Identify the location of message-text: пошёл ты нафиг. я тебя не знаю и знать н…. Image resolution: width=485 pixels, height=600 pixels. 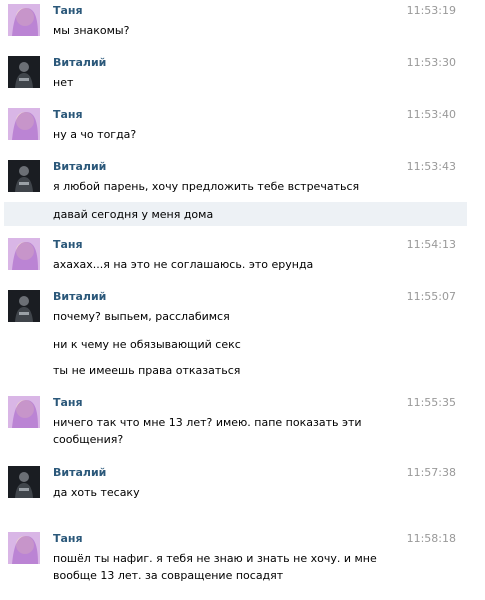
(215, 567).